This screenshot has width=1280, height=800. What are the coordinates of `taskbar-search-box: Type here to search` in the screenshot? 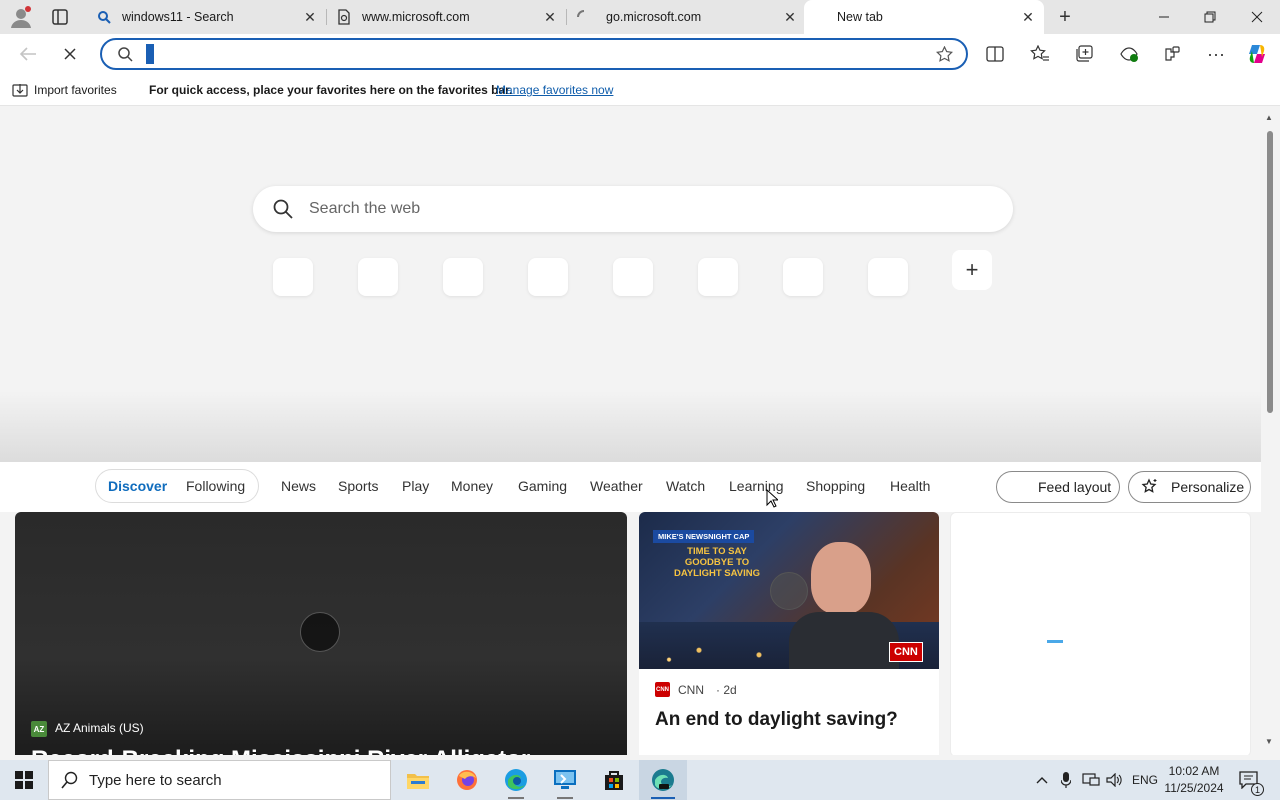 It's located at (219, 780).